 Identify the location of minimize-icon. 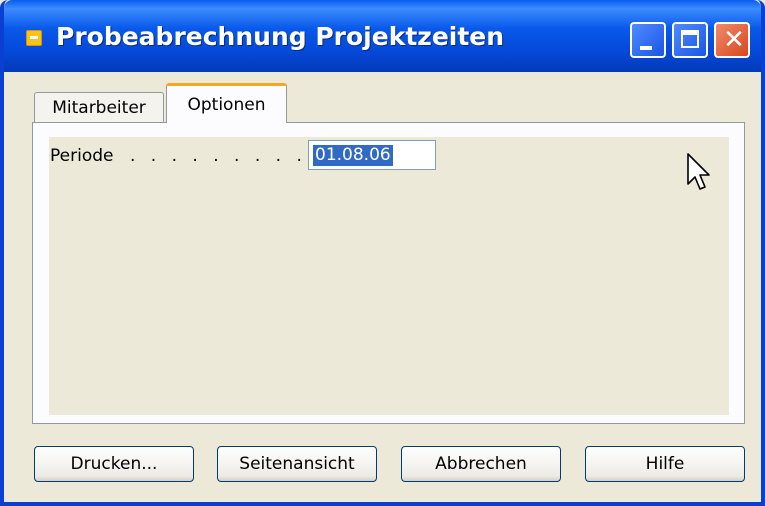
(646, 48).